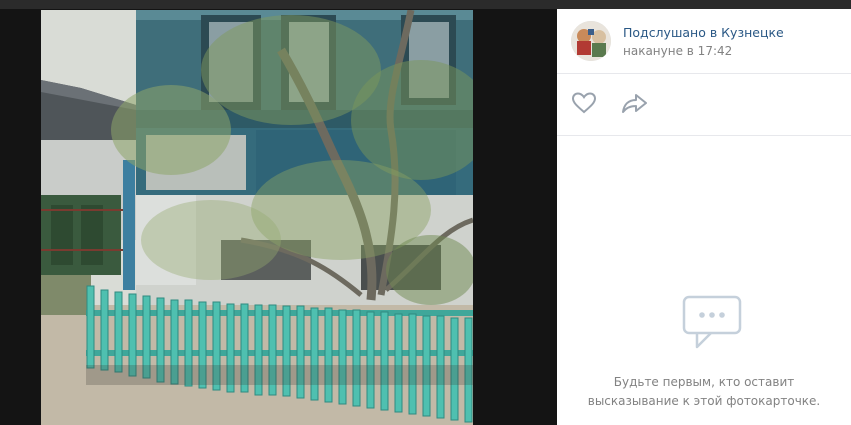 This screenshot has height=425, width=851. I want to click on author-name-link: Подслушано в Кузнецке, so click(703, 32).